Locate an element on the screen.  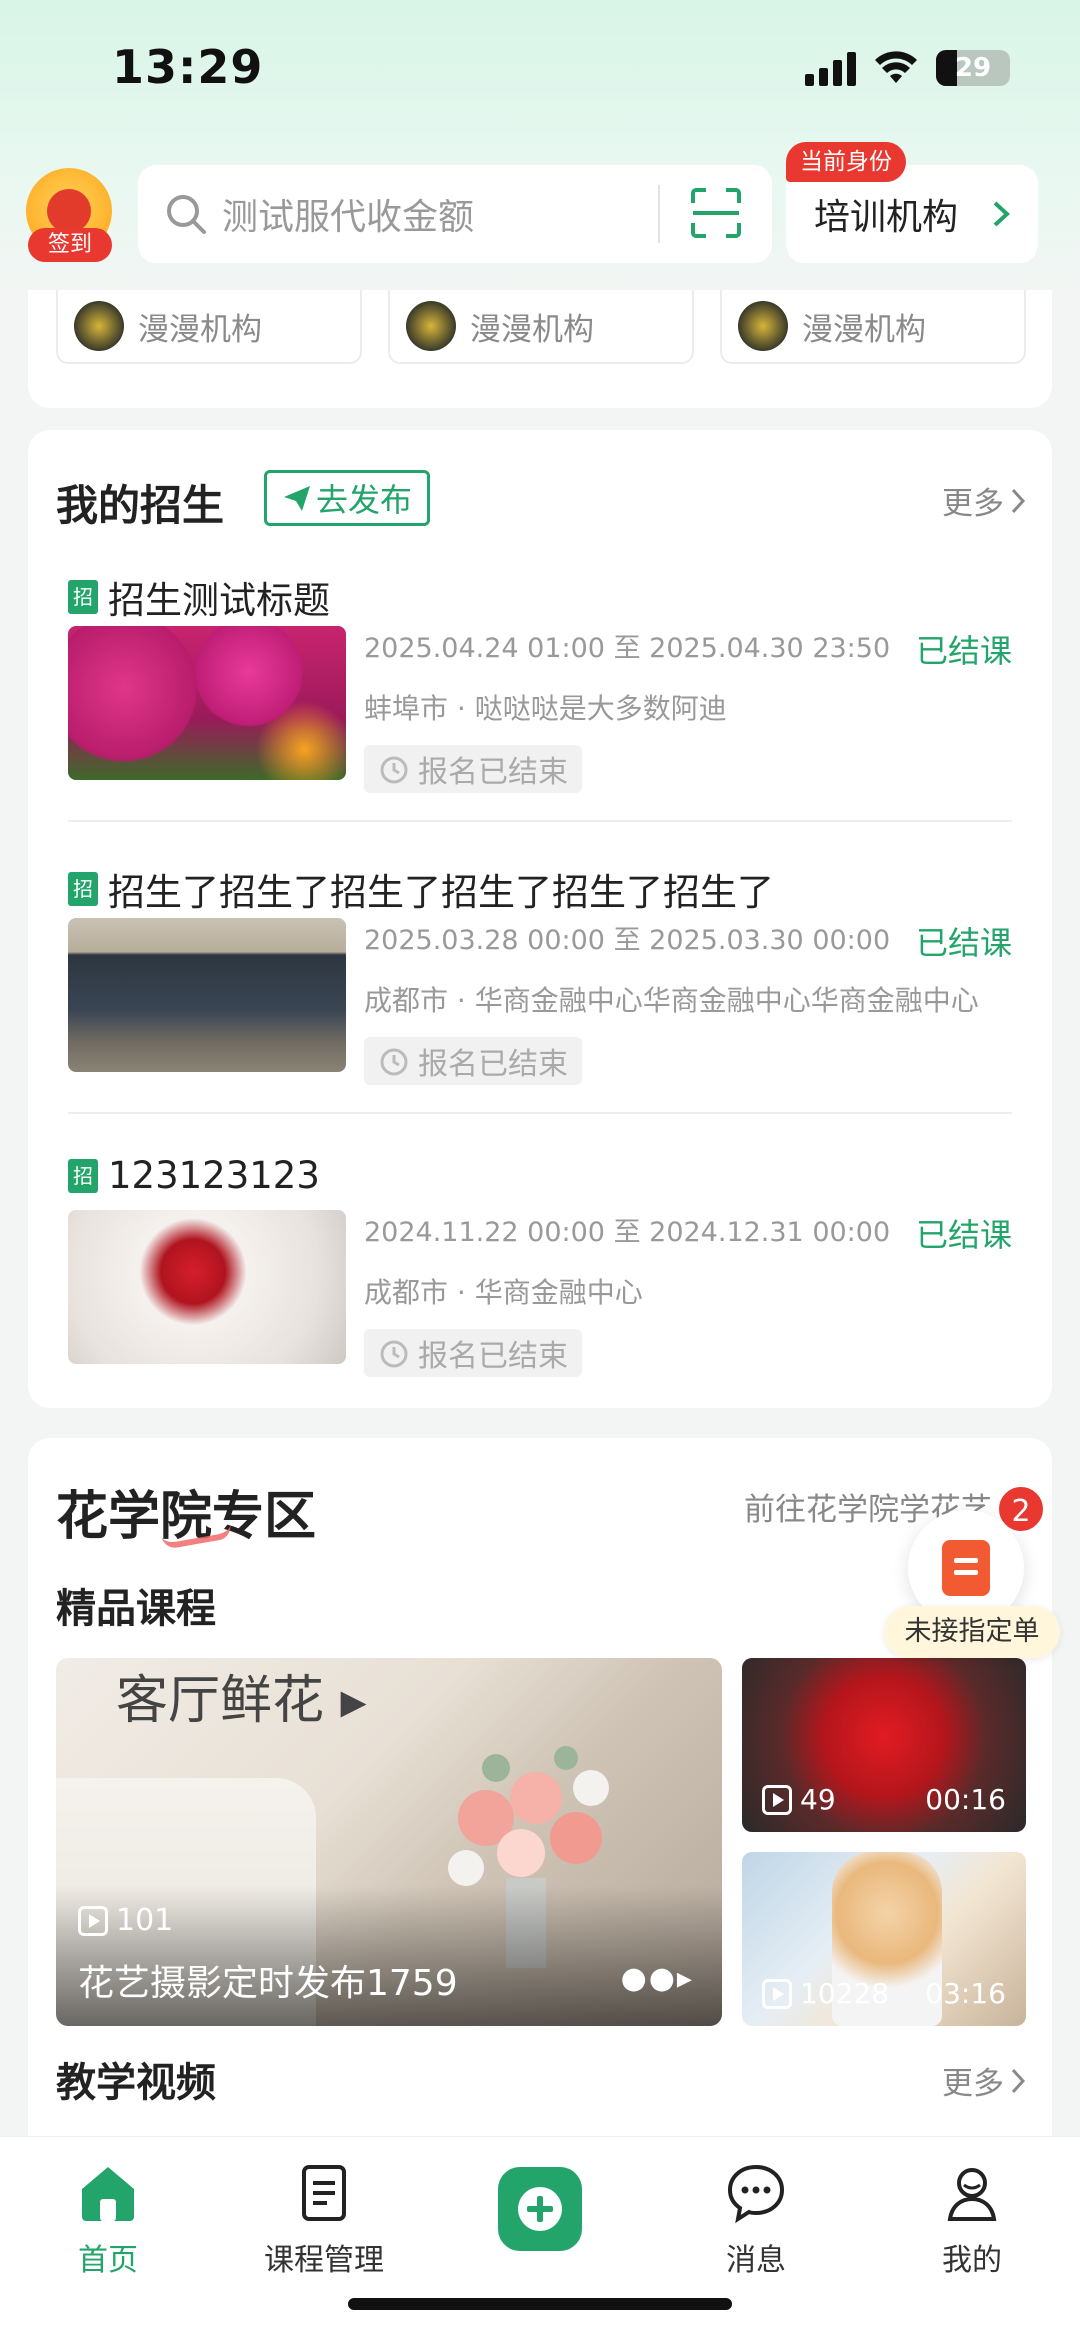
battery-level: 29 is located at coordinates (973, 68).